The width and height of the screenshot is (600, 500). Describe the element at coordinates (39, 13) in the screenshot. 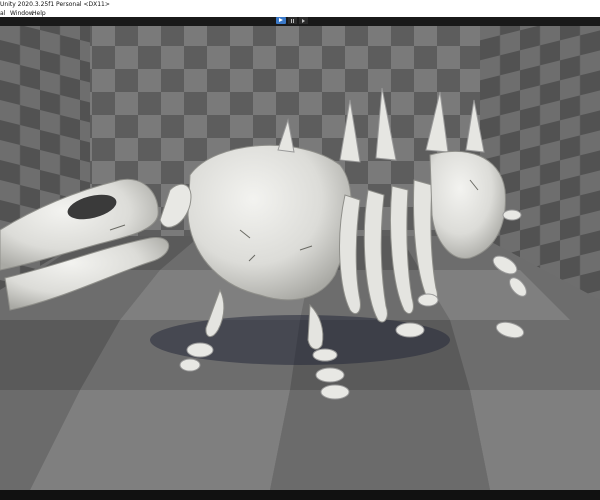

I see `menu-item-help: Help` at that location.